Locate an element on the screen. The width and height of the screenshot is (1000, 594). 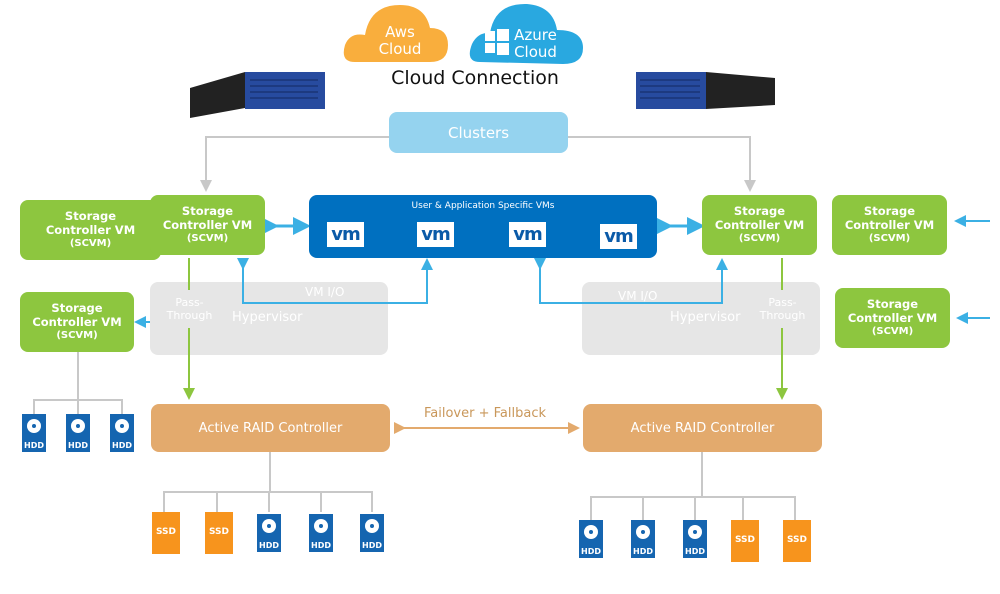
azure-cloud-label: Azure Cloud is located at coordinates (535, 44).